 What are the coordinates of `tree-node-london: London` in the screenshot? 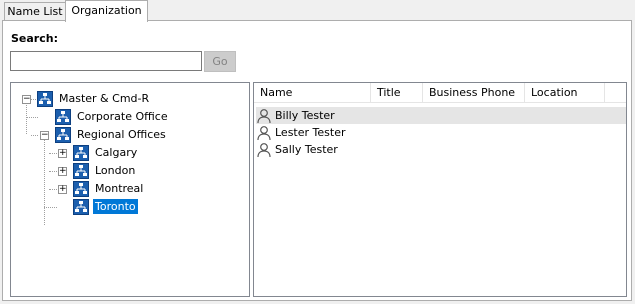 It's located at (105, 170).